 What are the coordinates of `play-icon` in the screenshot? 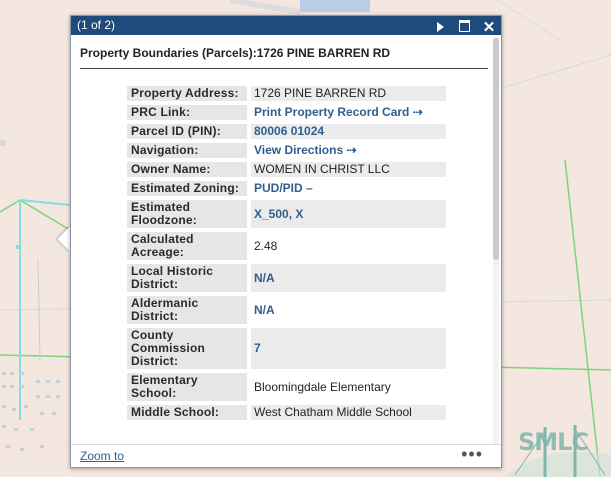 It's located at (440, 27).